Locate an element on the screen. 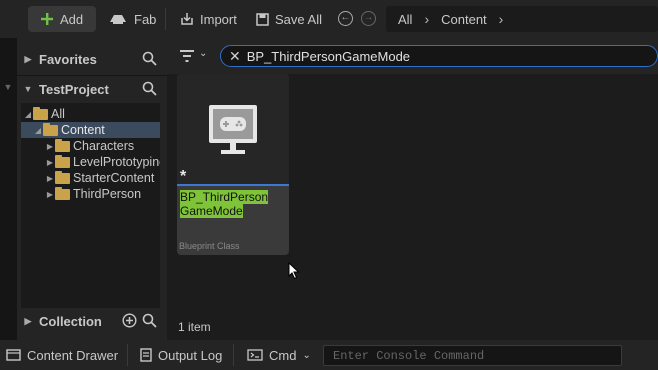 The image size is (658, 370). asset-thumbnail: * is located at coordinates (233, 129).